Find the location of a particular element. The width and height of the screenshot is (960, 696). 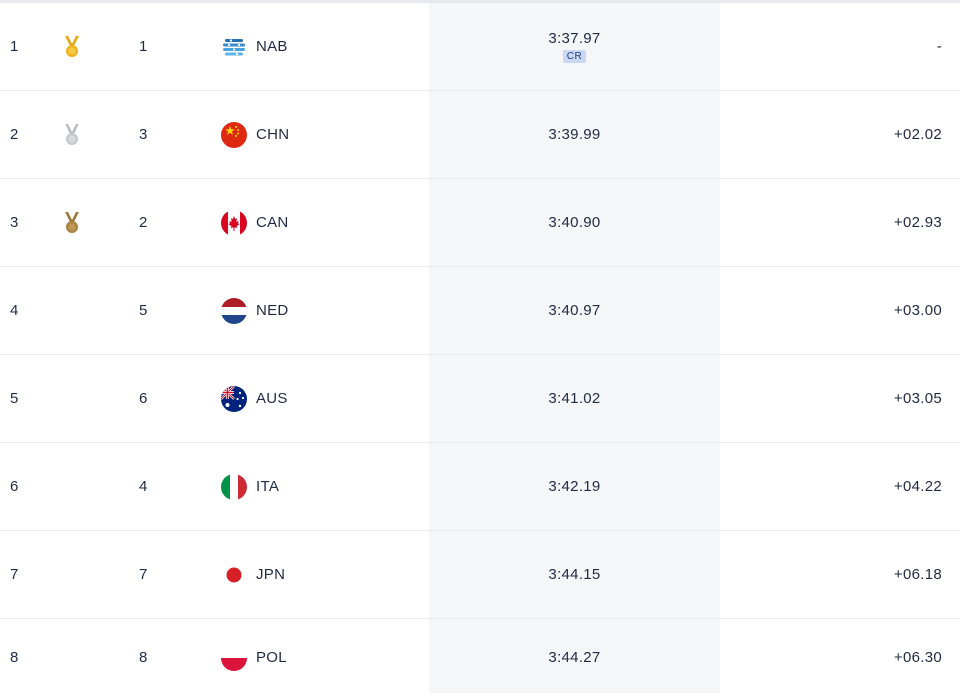

team-cell: CHN is located at coordinates (321, 134).